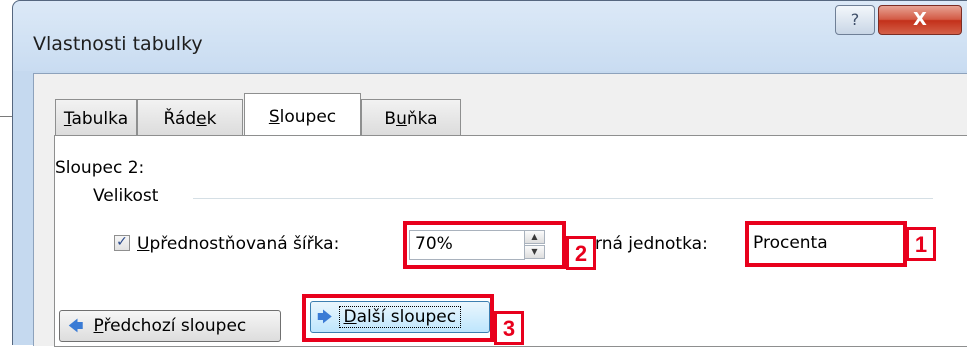 The image size is (967, 347). I want to click on help-button: ?, so click(855, 20).